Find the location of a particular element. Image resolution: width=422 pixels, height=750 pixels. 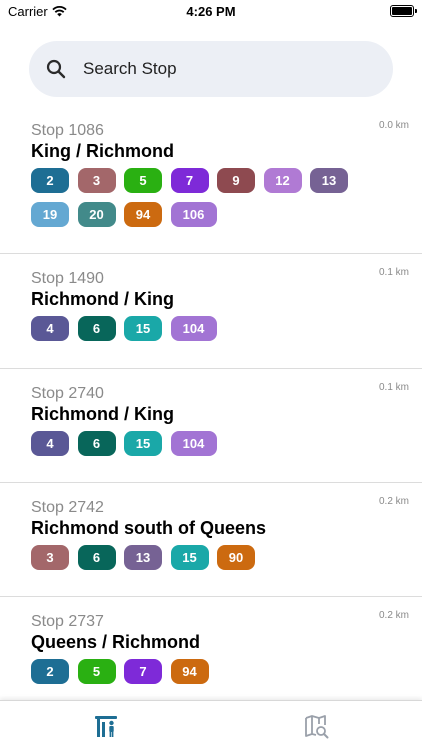

route-badges: 2 5 7 94 is located at coordinates (196, 676).